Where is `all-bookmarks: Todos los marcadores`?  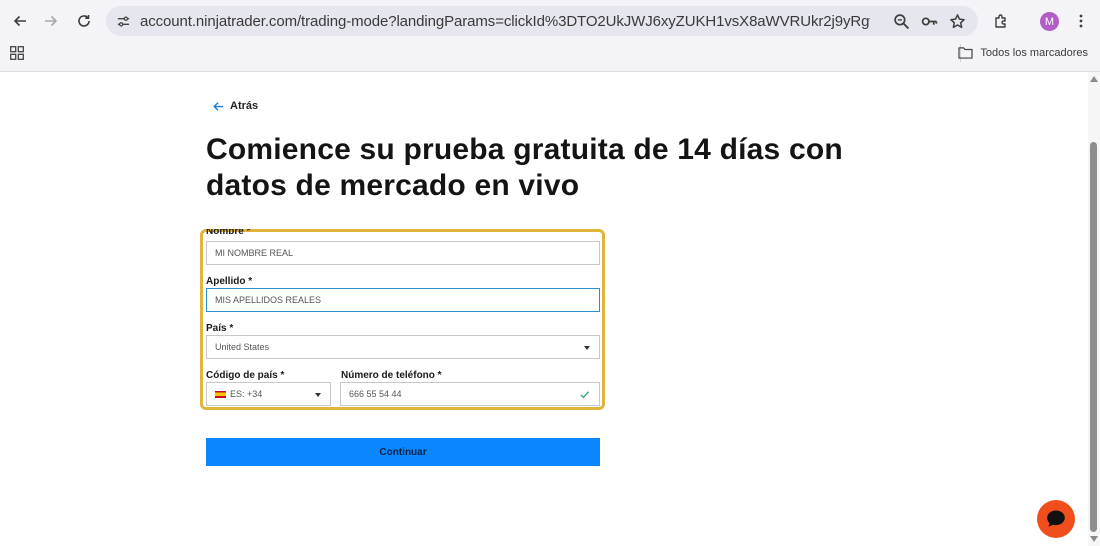
all-bookmarks: Todos los marcadores is located at coordinates (1023, 52).